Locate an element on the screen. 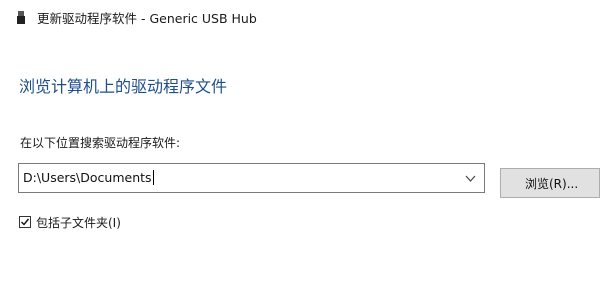  include-subfolders-option: 包括子文件夹(I) is located at coordinates (70, 222).